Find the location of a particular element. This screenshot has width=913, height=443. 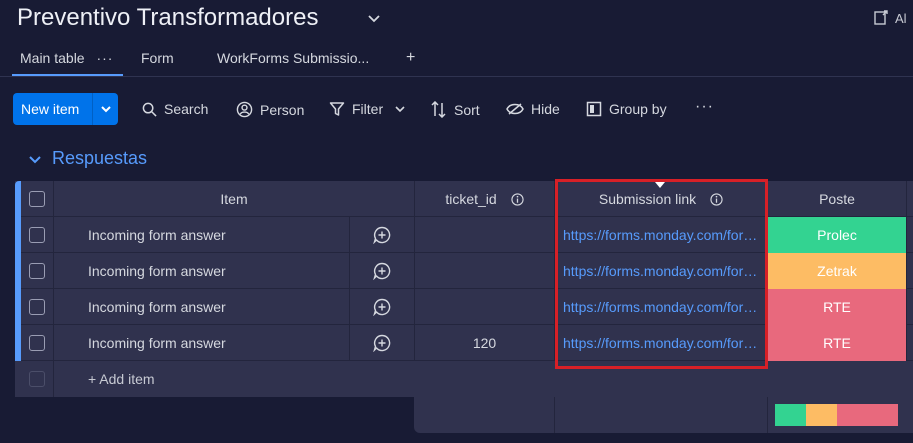

column-title: ticket_id is located at coordinates (471, 199).